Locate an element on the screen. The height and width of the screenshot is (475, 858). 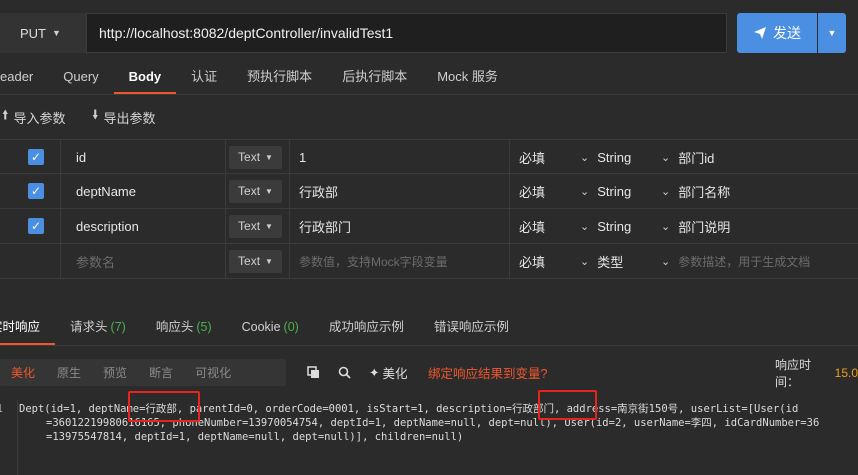
response-time: 响应时间： 15.0 is located at coordinates (816, 373).